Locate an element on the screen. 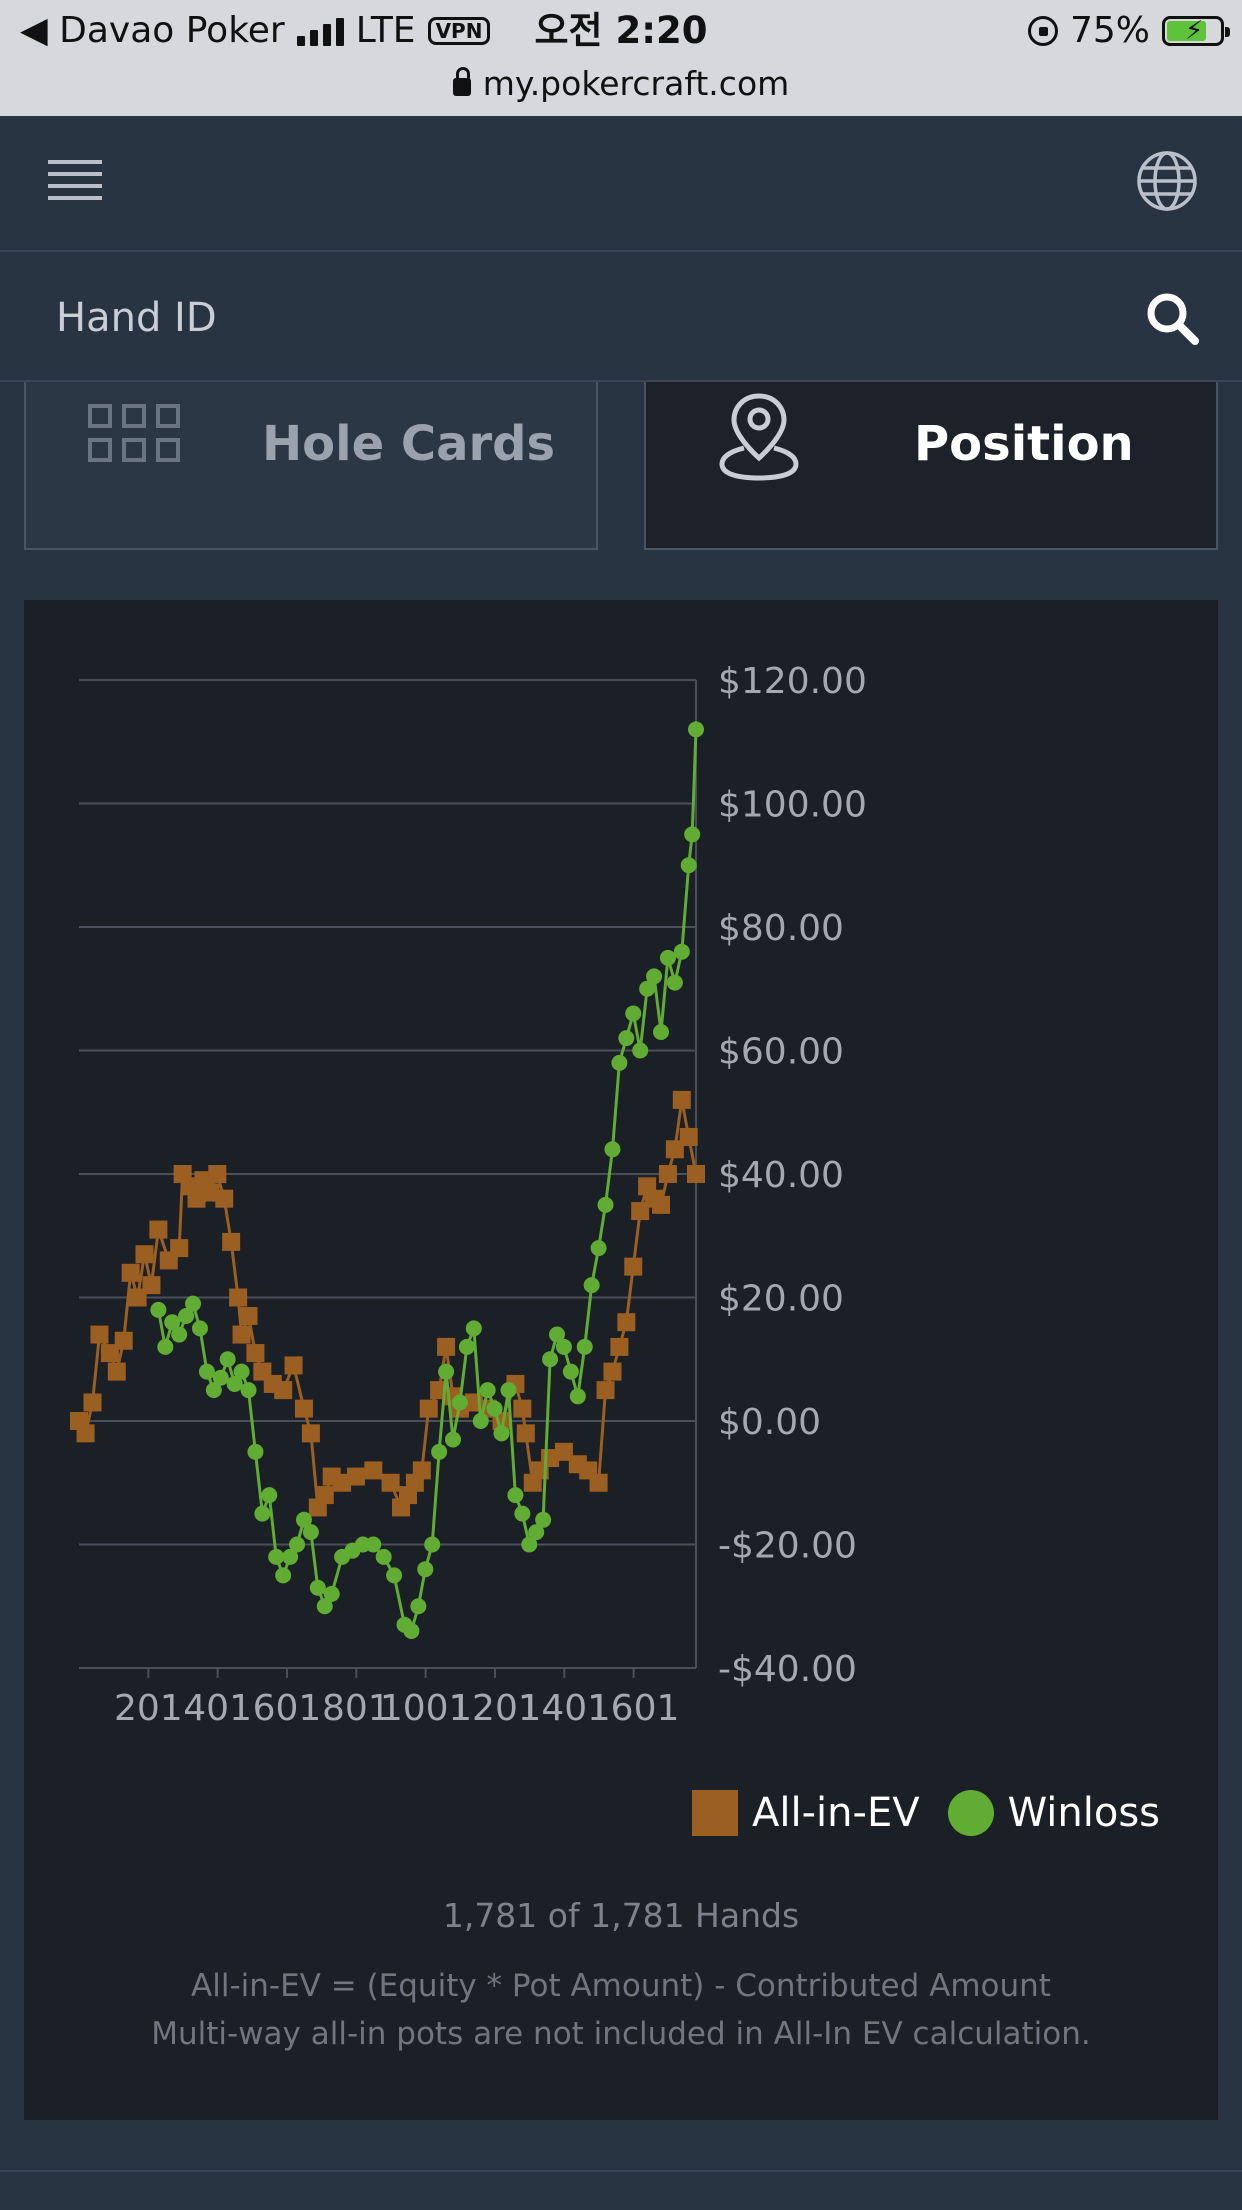 The image size is (1242, 2210). x-tick-label: 1601 is located at coordinates (634, 1708).